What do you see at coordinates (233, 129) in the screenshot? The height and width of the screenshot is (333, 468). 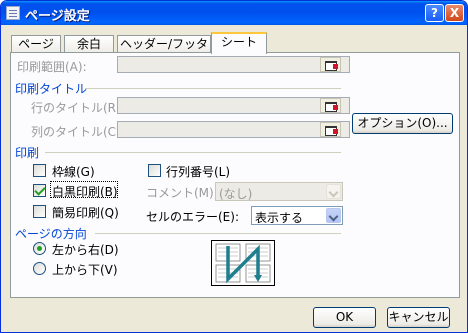 I see `cols-to-repeat-input` at bounding box center [233, 129].